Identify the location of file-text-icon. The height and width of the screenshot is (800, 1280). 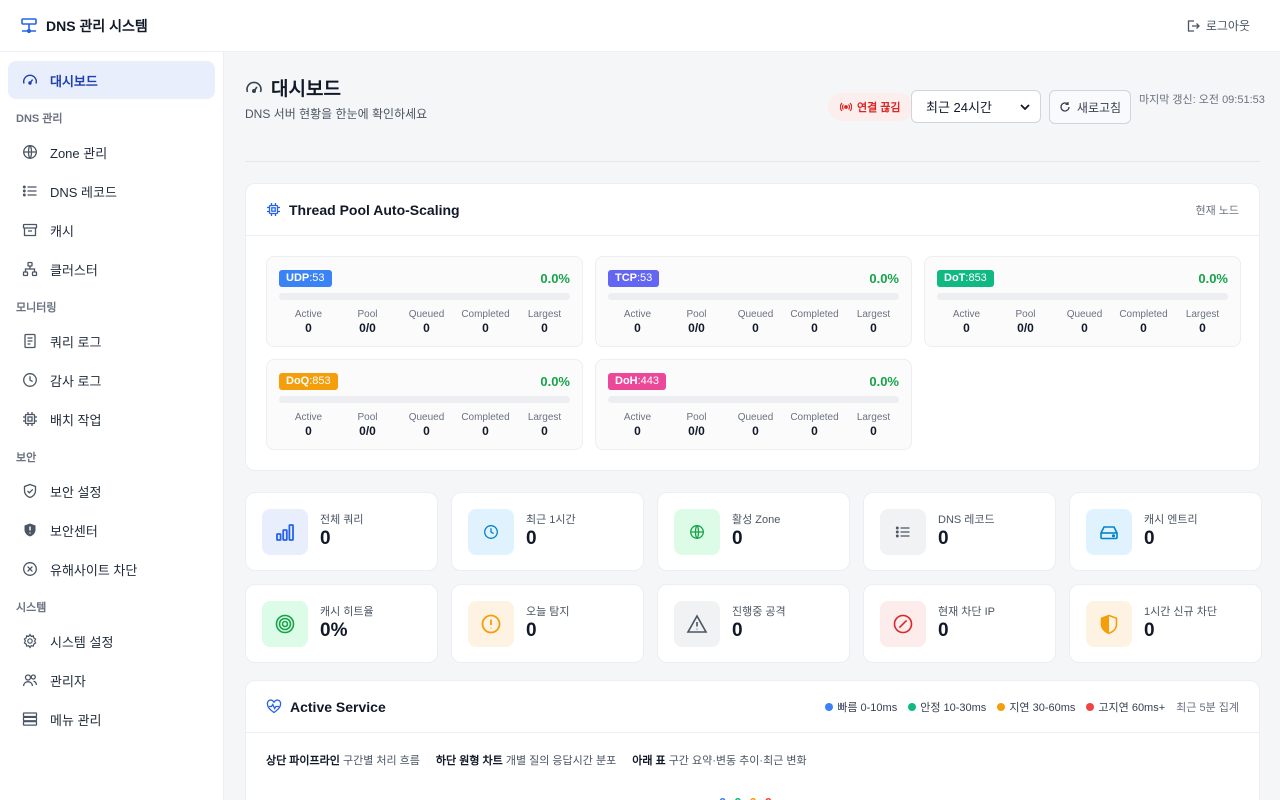
(30, 341).